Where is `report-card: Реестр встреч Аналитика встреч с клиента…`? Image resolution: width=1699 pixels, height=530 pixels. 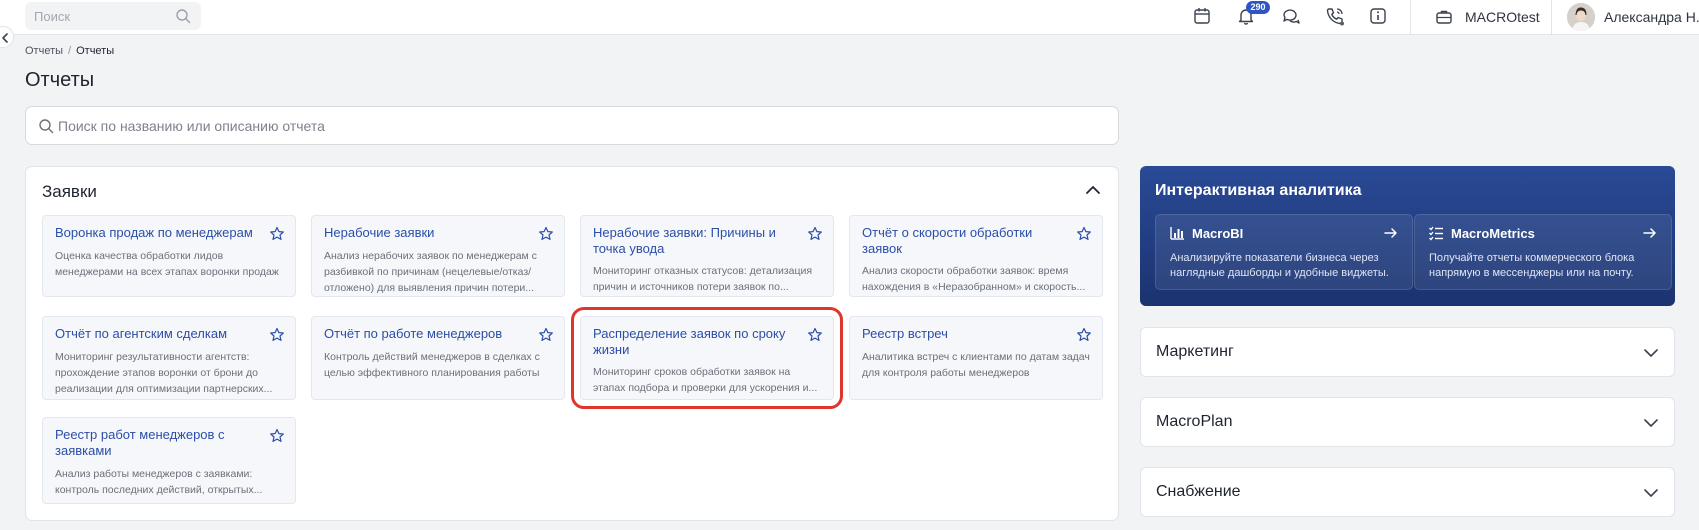 report-card: Реестр встреч Аналитика встреч с клиента… is located at coordinates (976, 358).